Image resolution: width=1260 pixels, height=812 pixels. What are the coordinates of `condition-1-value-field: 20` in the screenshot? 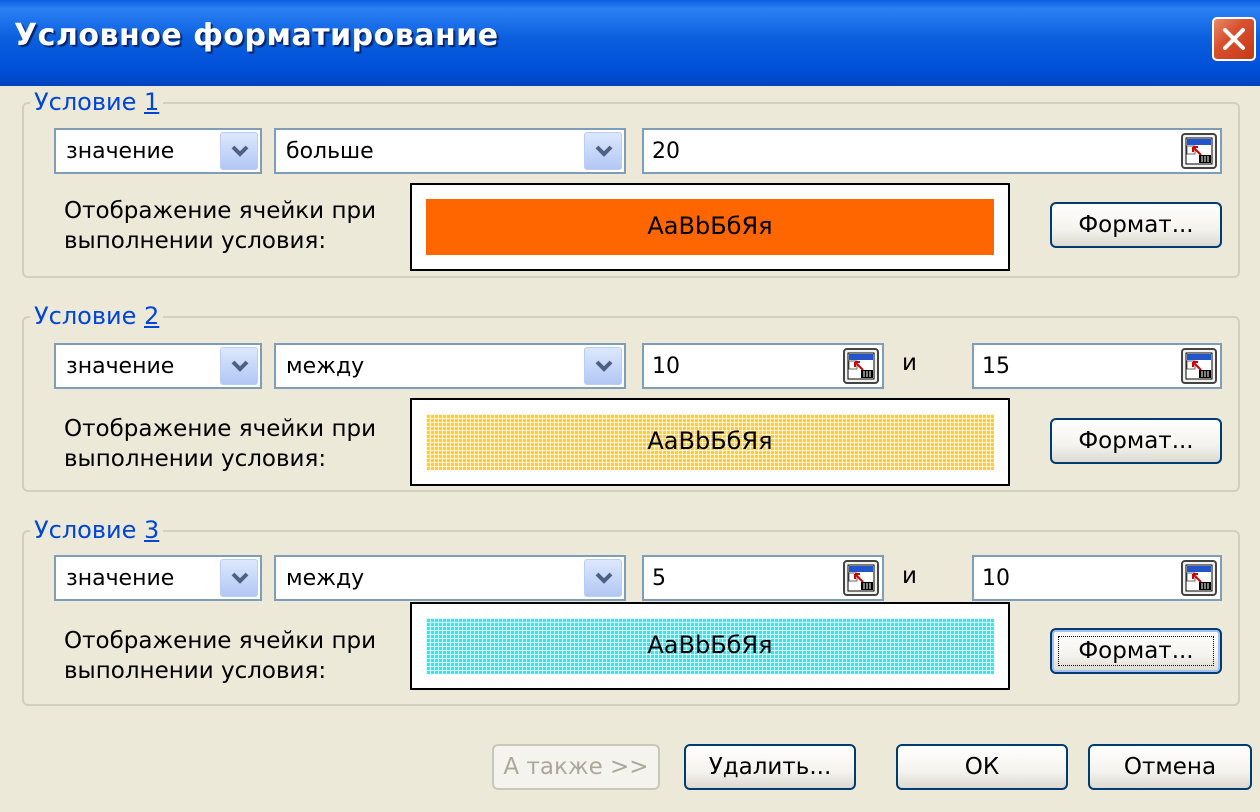 It's located at (932, 151).